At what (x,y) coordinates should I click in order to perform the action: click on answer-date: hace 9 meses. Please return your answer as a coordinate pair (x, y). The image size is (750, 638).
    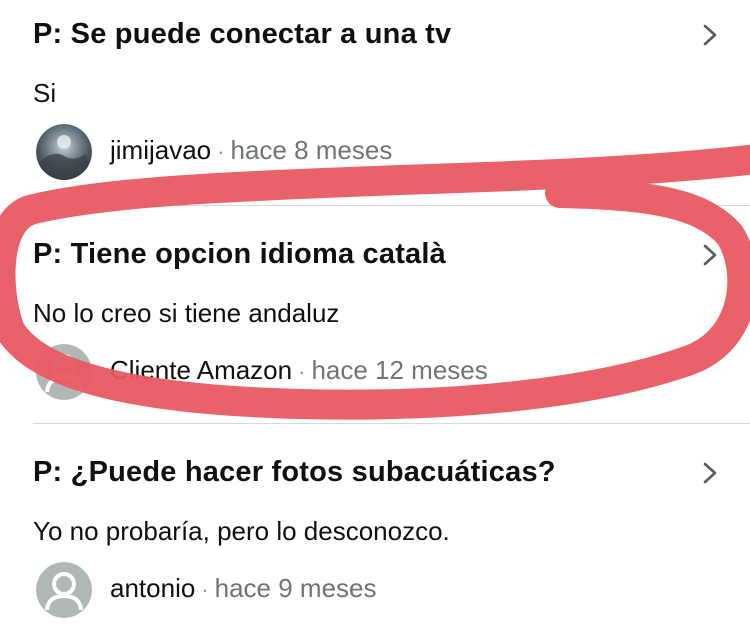
    Looking at the image, I should click on (295, 588).